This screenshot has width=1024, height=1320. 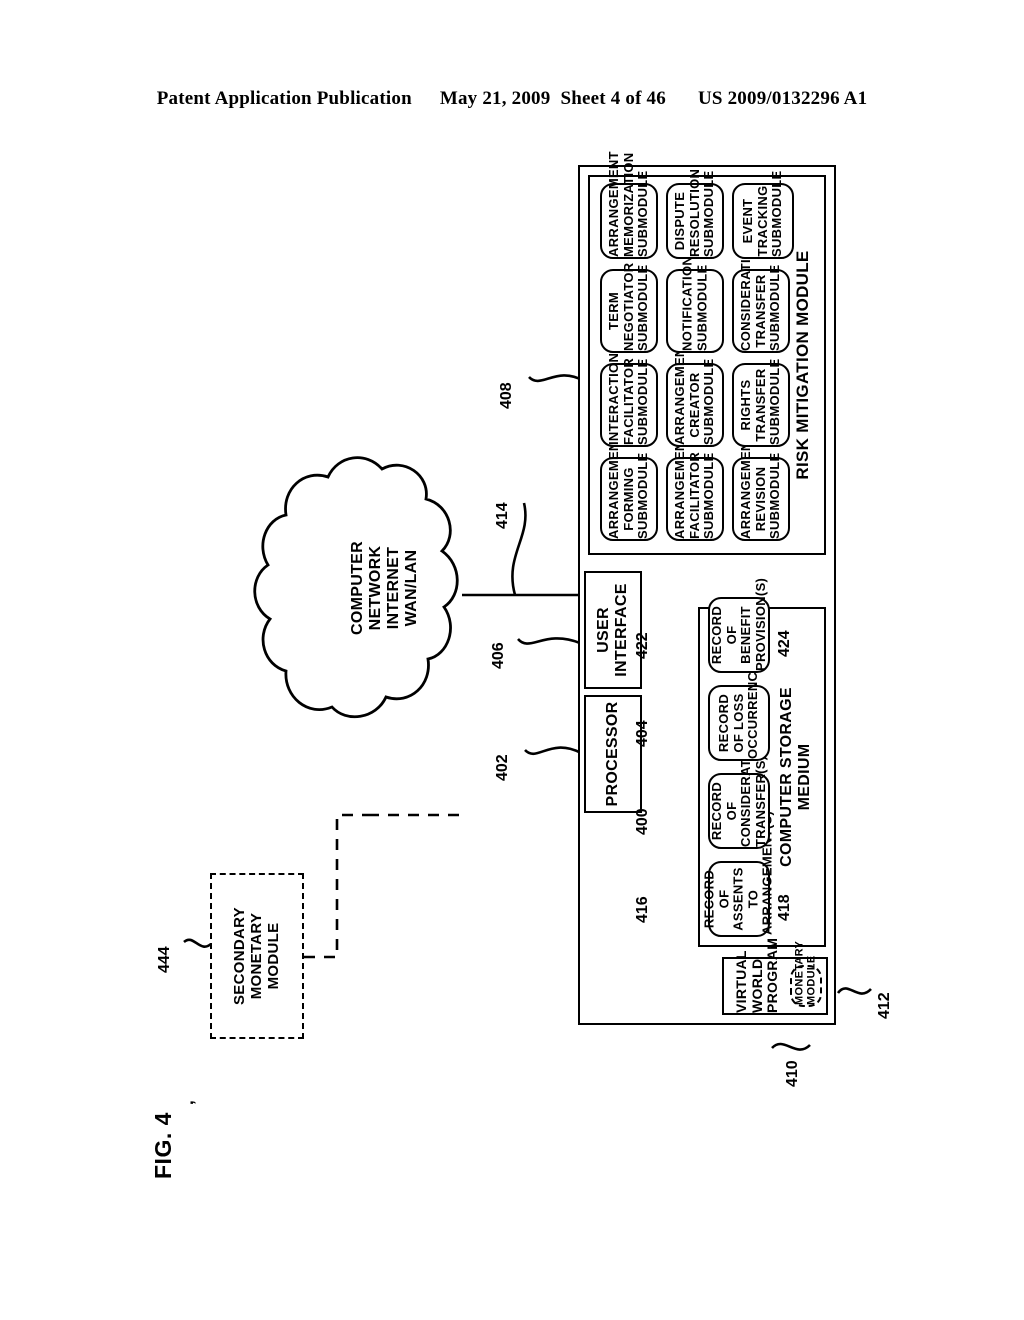 I want to click on record-loss-box: RECORD OF LOSS OCCURRENCE(S), so click(x=739, y=702).